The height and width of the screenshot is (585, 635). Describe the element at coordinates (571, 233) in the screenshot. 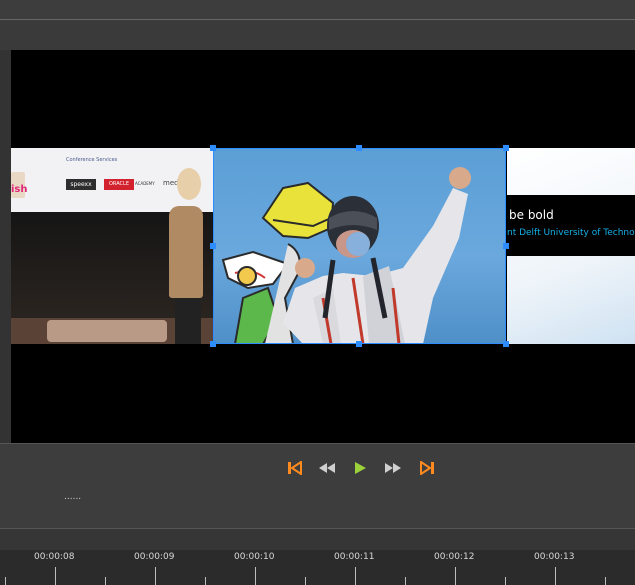

I see `slide-subtitle: nt Delft University of Technology` at that location.